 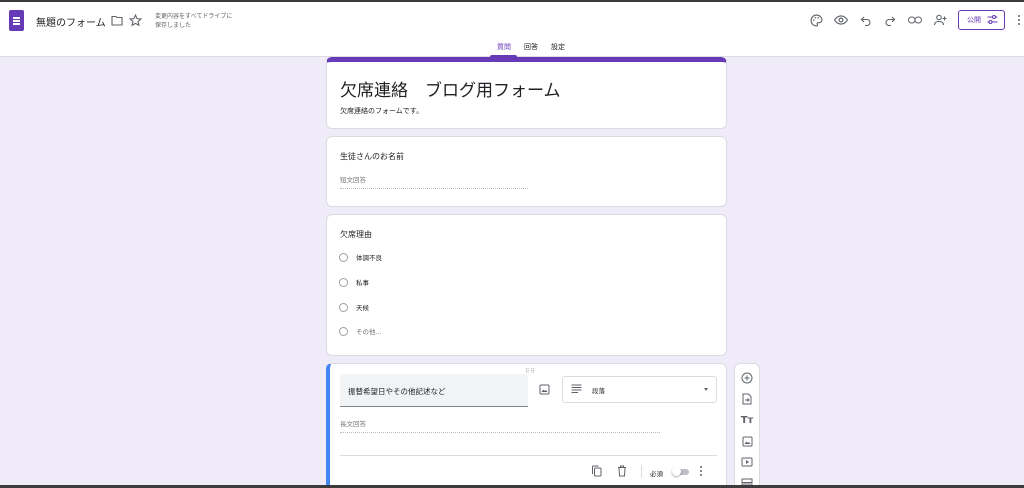 What do you see at coordinates (450, 88) in the screenshot?
I see `form-title: 欠席連絡 ブログ用フォーム` at bounding box center [450, 88].